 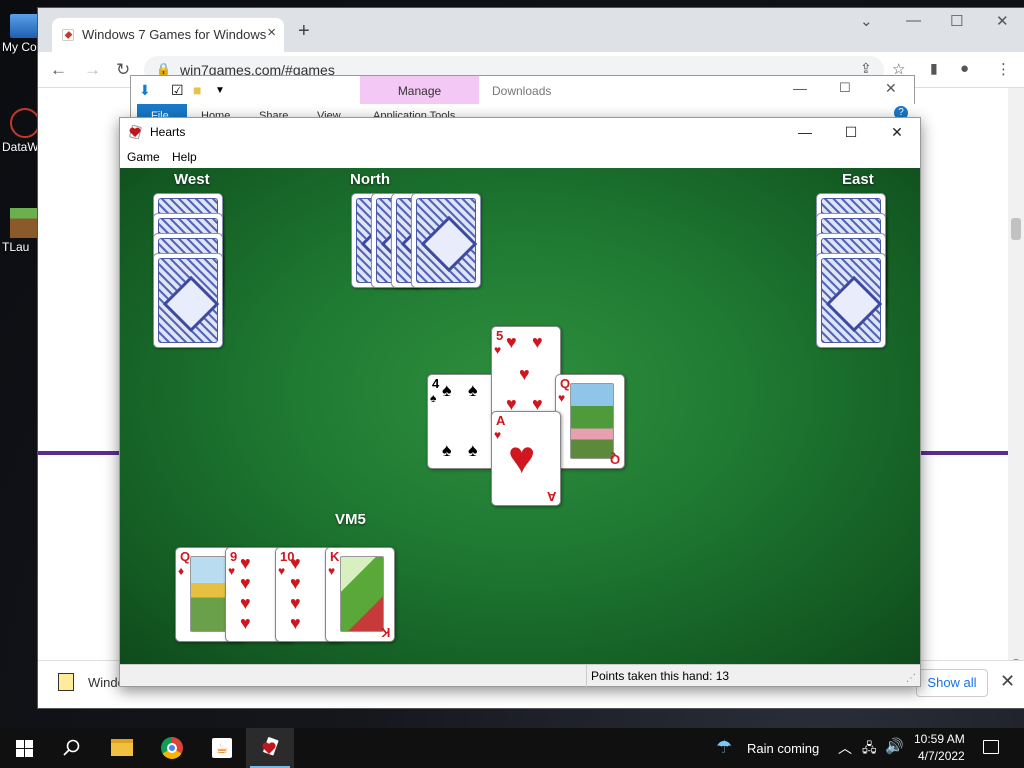 I want to click on card-rank-bottom: Q, so click(x=614, y=459).